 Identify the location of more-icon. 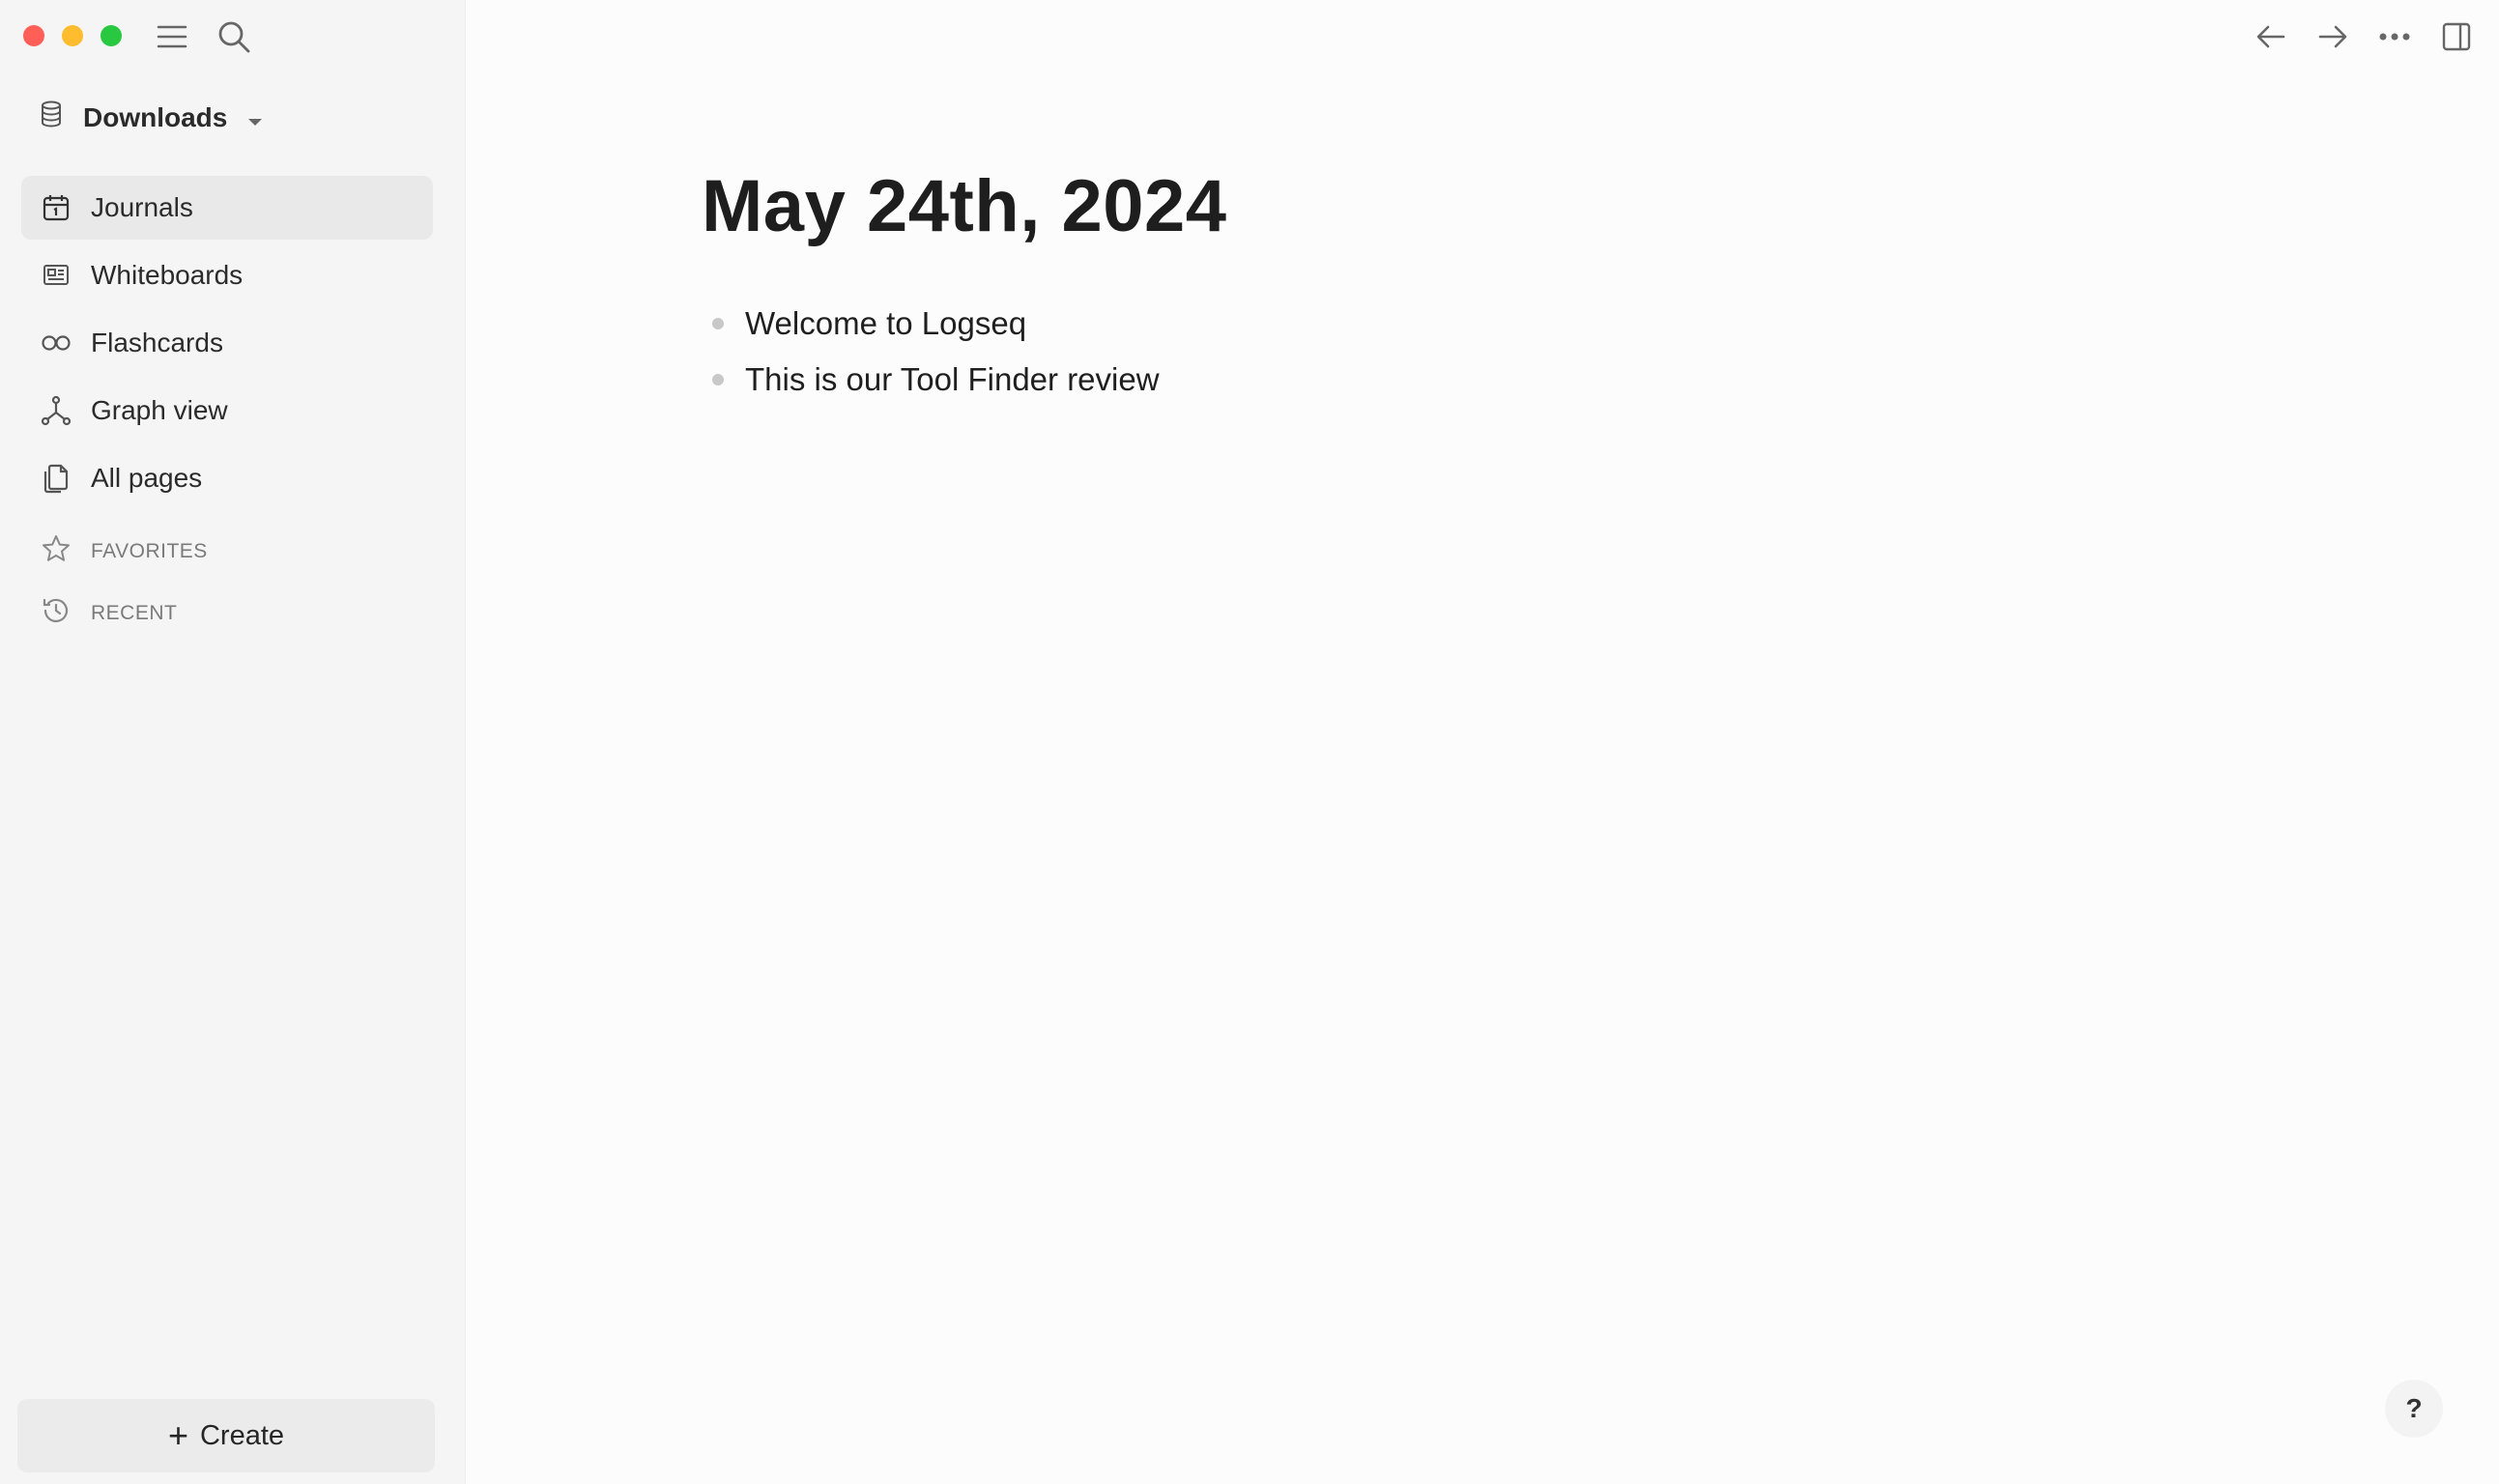
(2394, 37).